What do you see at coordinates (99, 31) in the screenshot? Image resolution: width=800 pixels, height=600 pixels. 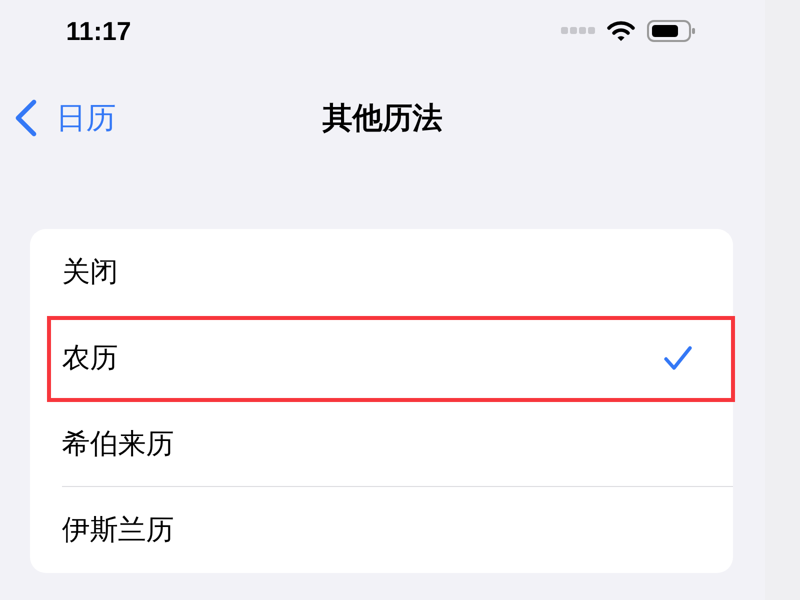 I see `status-time: 11:17` at bounding box center [99, 31].